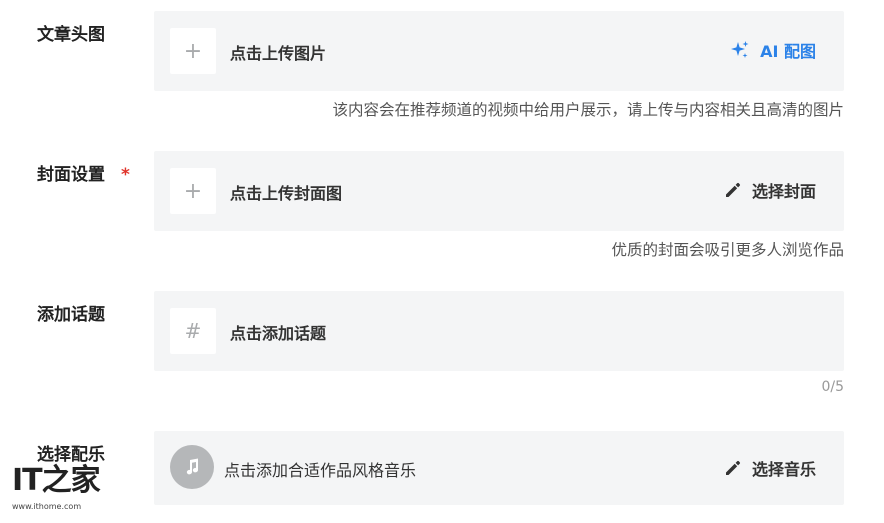 This screenshot has height=523, width=884. I want to click on topic-label: 添加话题, so click(71, 315).